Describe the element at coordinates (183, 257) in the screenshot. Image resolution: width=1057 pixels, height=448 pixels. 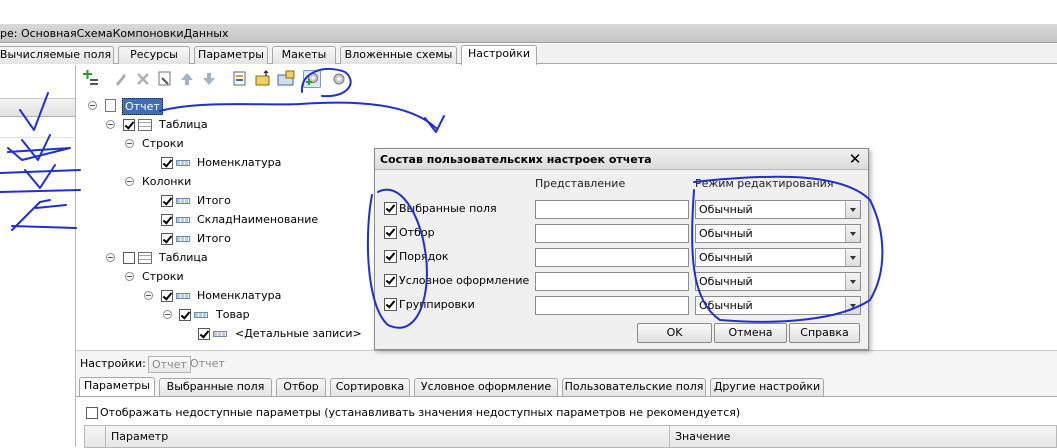
I see `tree-node-label: Таблица` at that location.